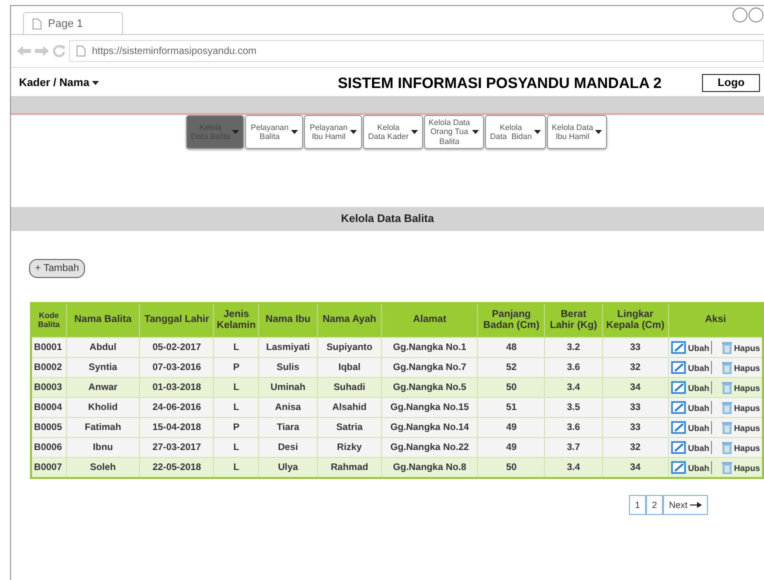  Describe the element at coordinates (42, 51) in the screenshot. I see `forward-icon` at that location.